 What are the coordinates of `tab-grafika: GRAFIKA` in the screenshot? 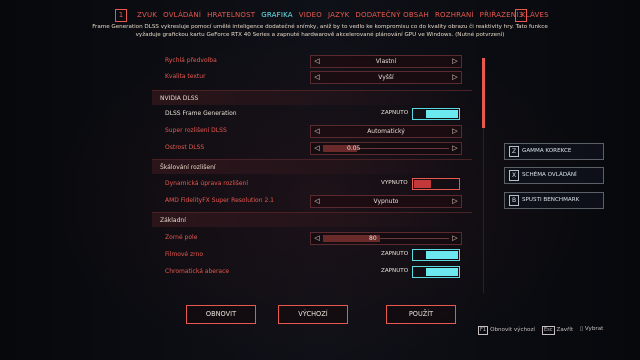 It's located at (277, 15).